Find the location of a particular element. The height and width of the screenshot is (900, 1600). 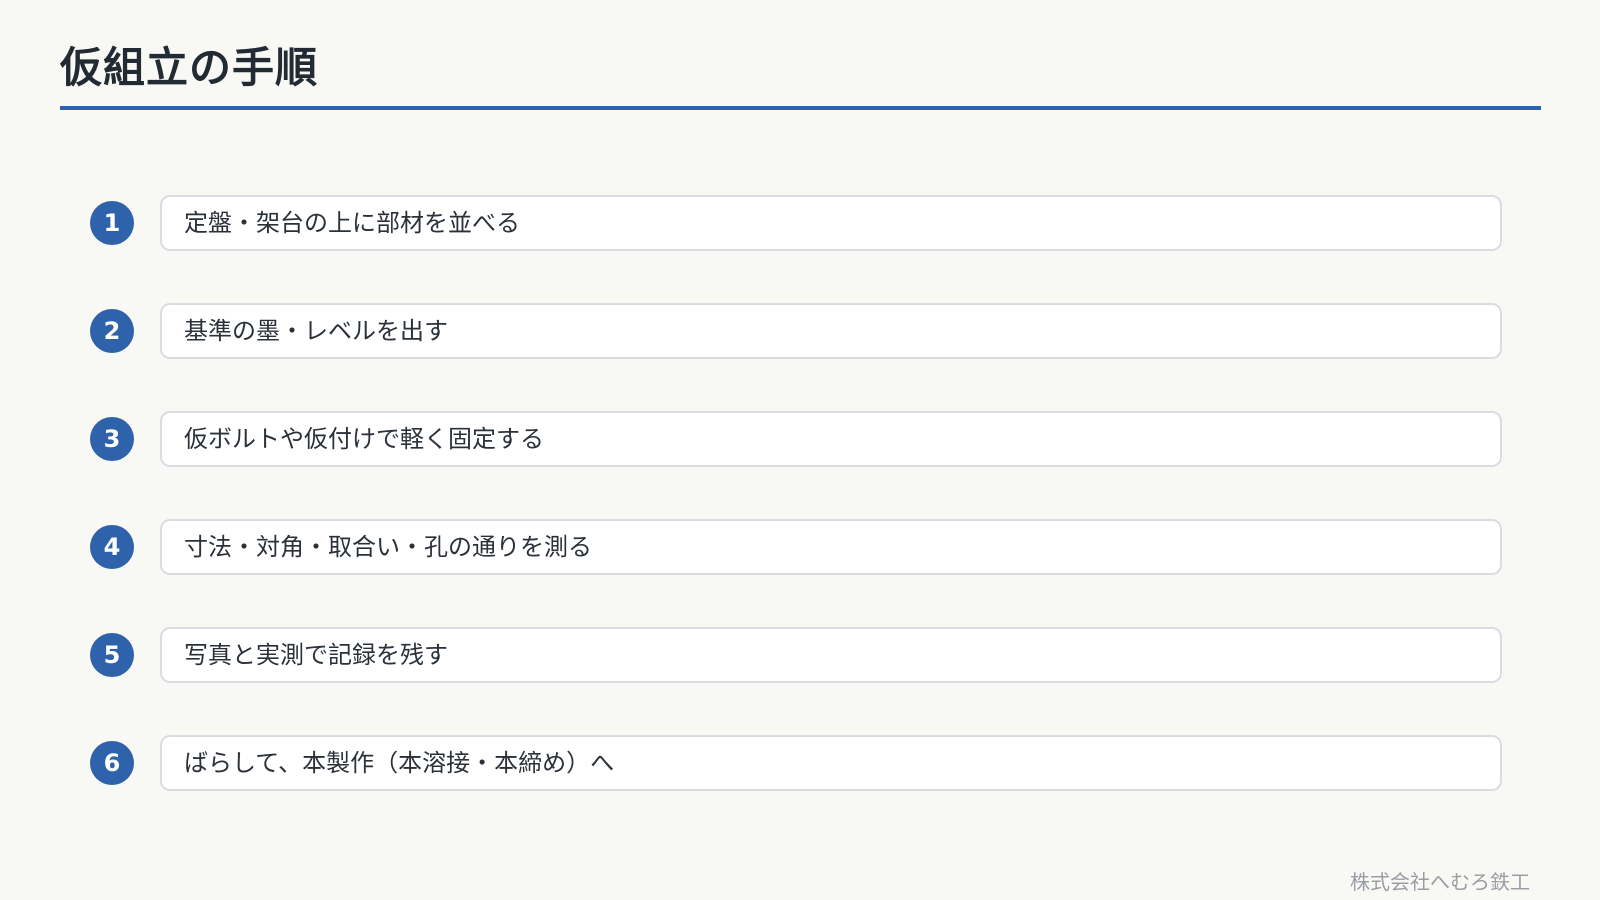

step-item: 5 写真と実測で記録を残す is located at coordinates (796, 655).